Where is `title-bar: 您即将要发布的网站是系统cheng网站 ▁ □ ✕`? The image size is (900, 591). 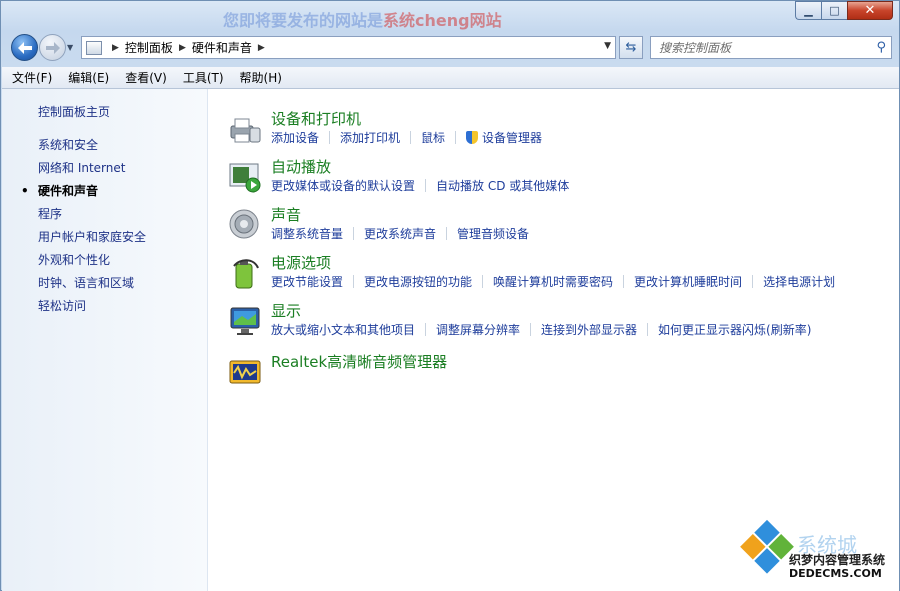
title-bar: 您即将要发布的网站是系统cheng网站 ▁ □ ✕ is located at coordinates (450, 16).